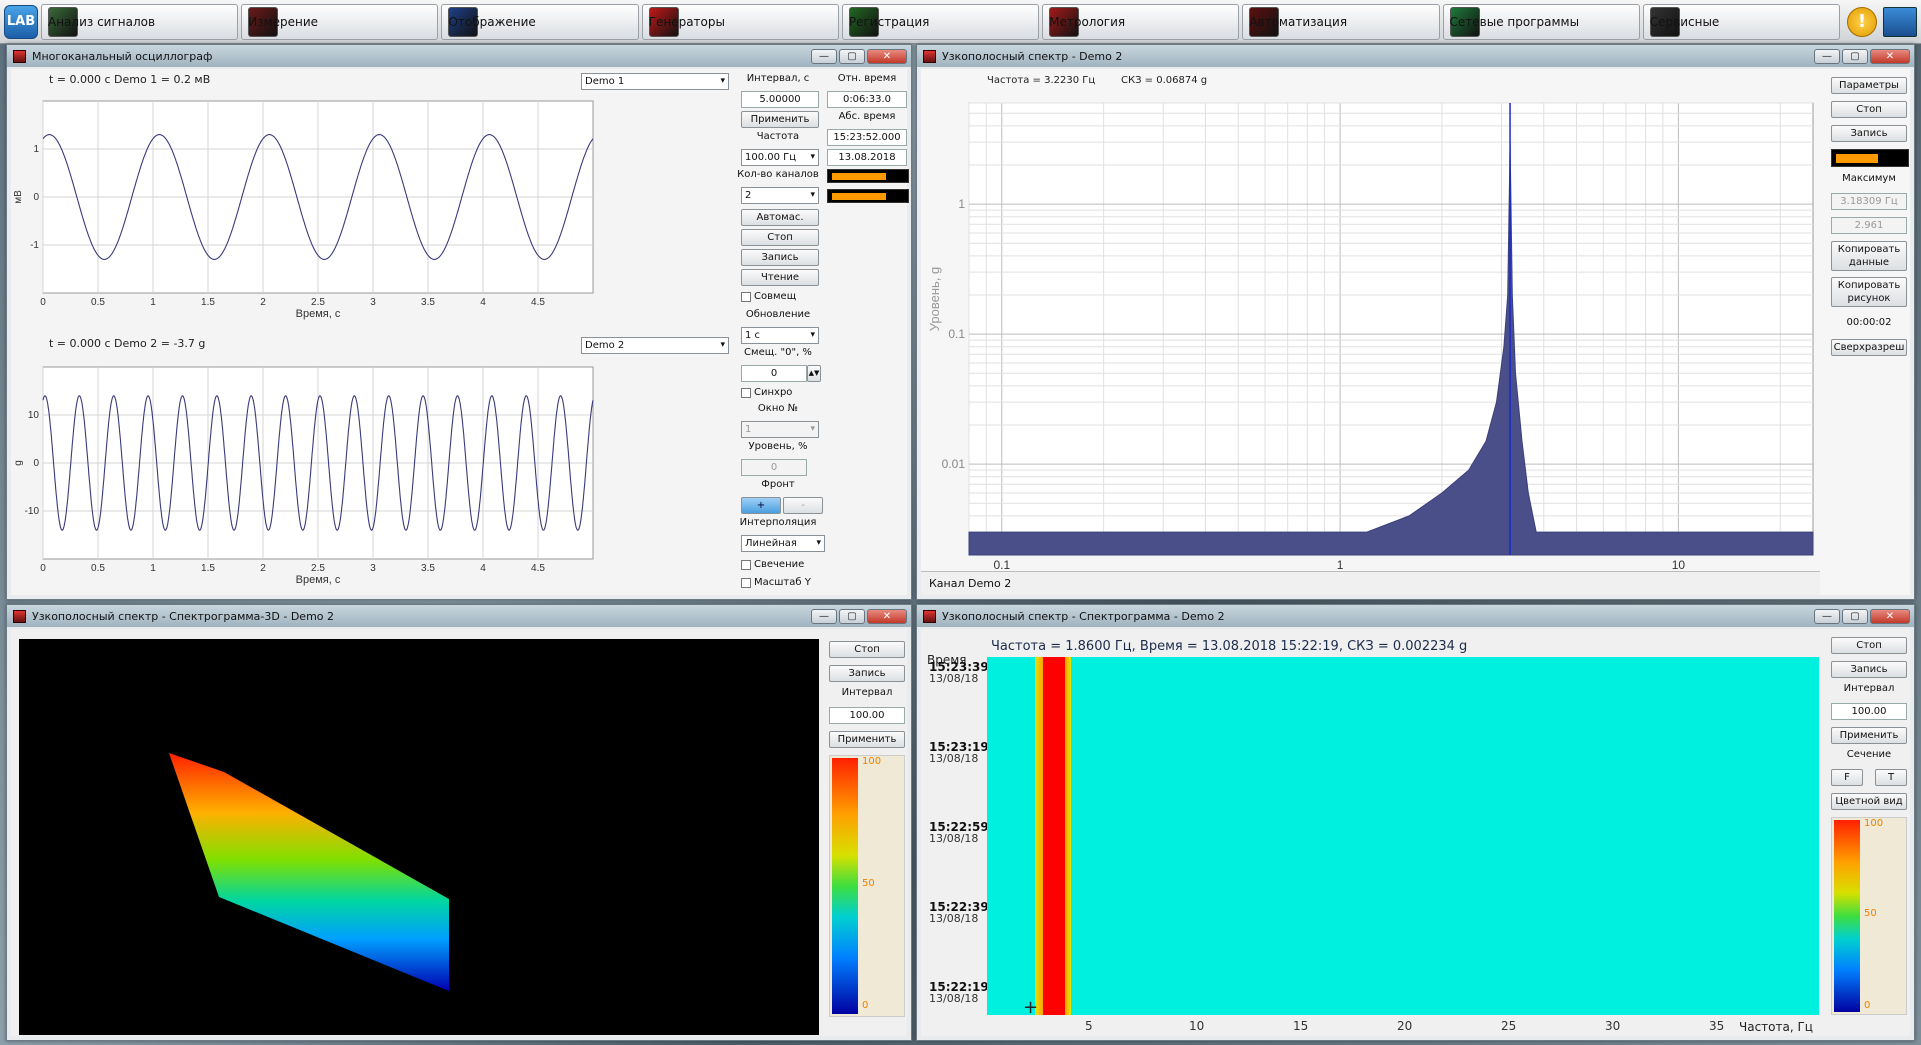 This screenshot has width=1921, height=1045. Describe the element at coordinates (780, 277) in the screenshot. I see `read-button: Чтение` at that location.